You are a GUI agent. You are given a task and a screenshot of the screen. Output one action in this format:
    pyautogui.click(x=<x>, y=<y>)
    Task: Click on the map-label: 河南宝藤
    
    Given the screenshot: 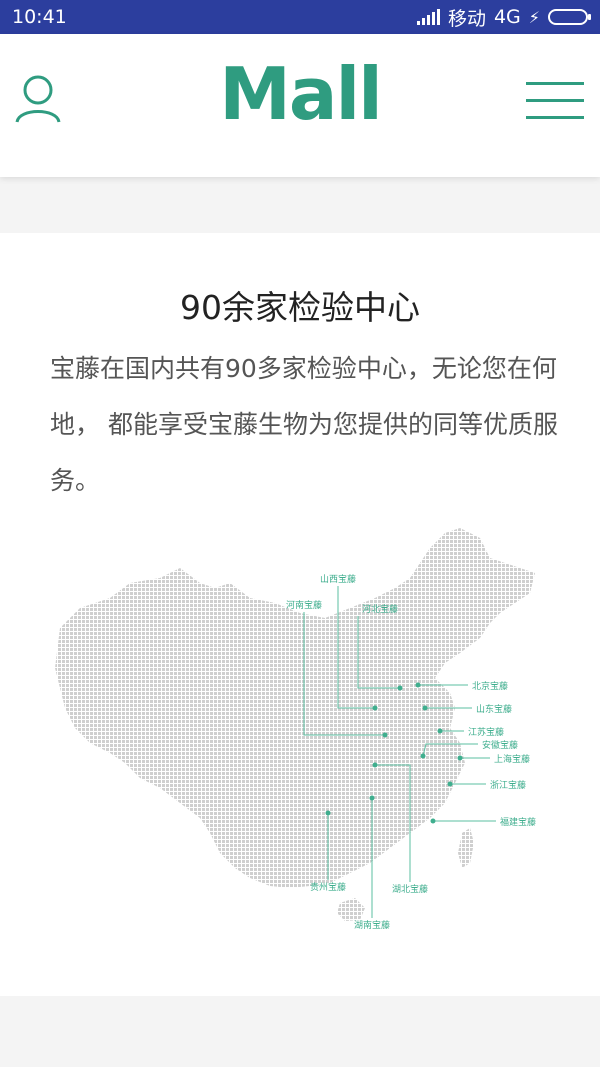 What is the action you would take?
    pyautogui.click(x=304, y=605)
    